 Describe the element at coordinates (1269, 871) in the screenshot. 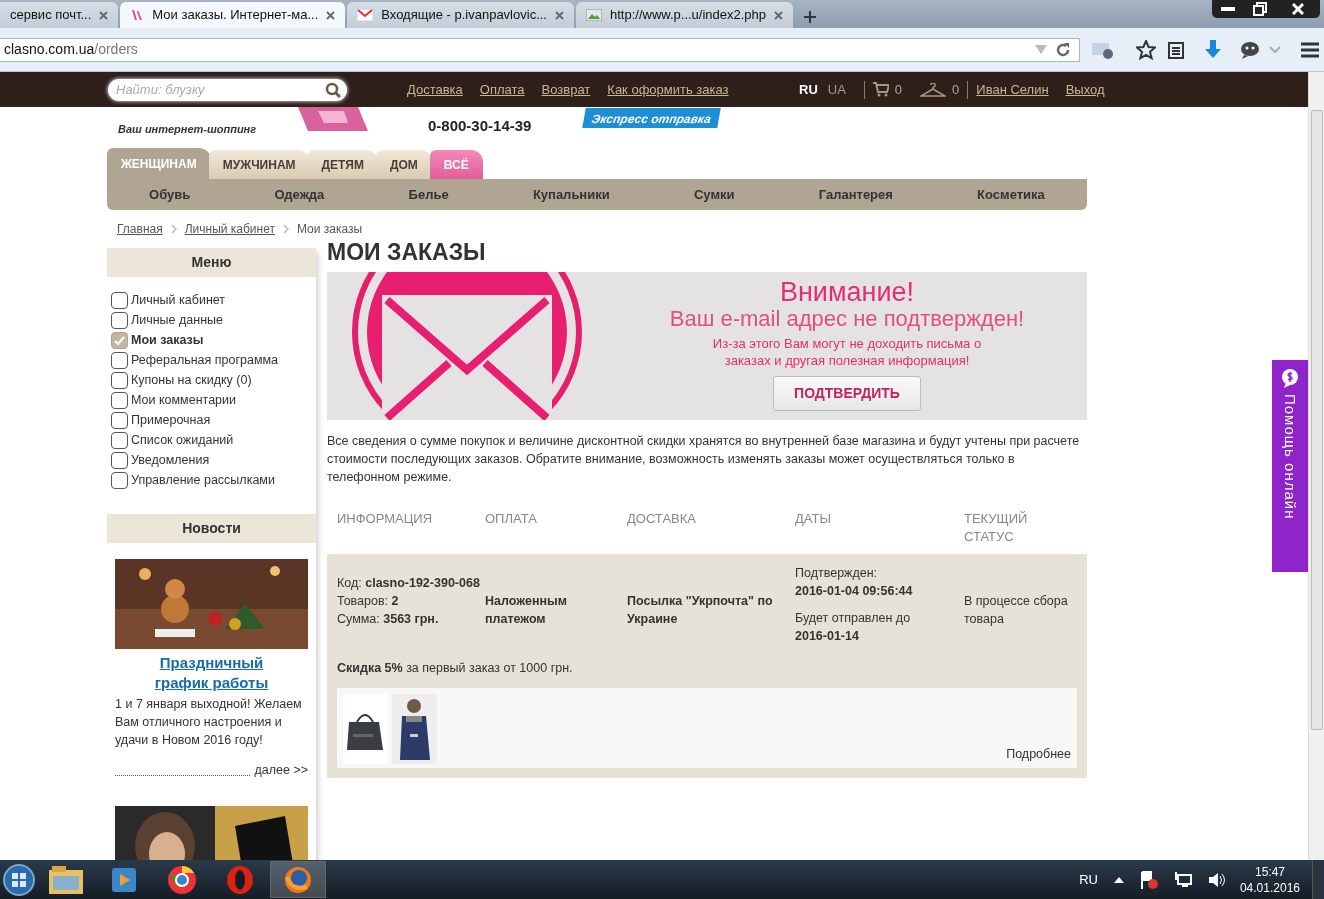

I see `clock-time: 15:47` at that location.